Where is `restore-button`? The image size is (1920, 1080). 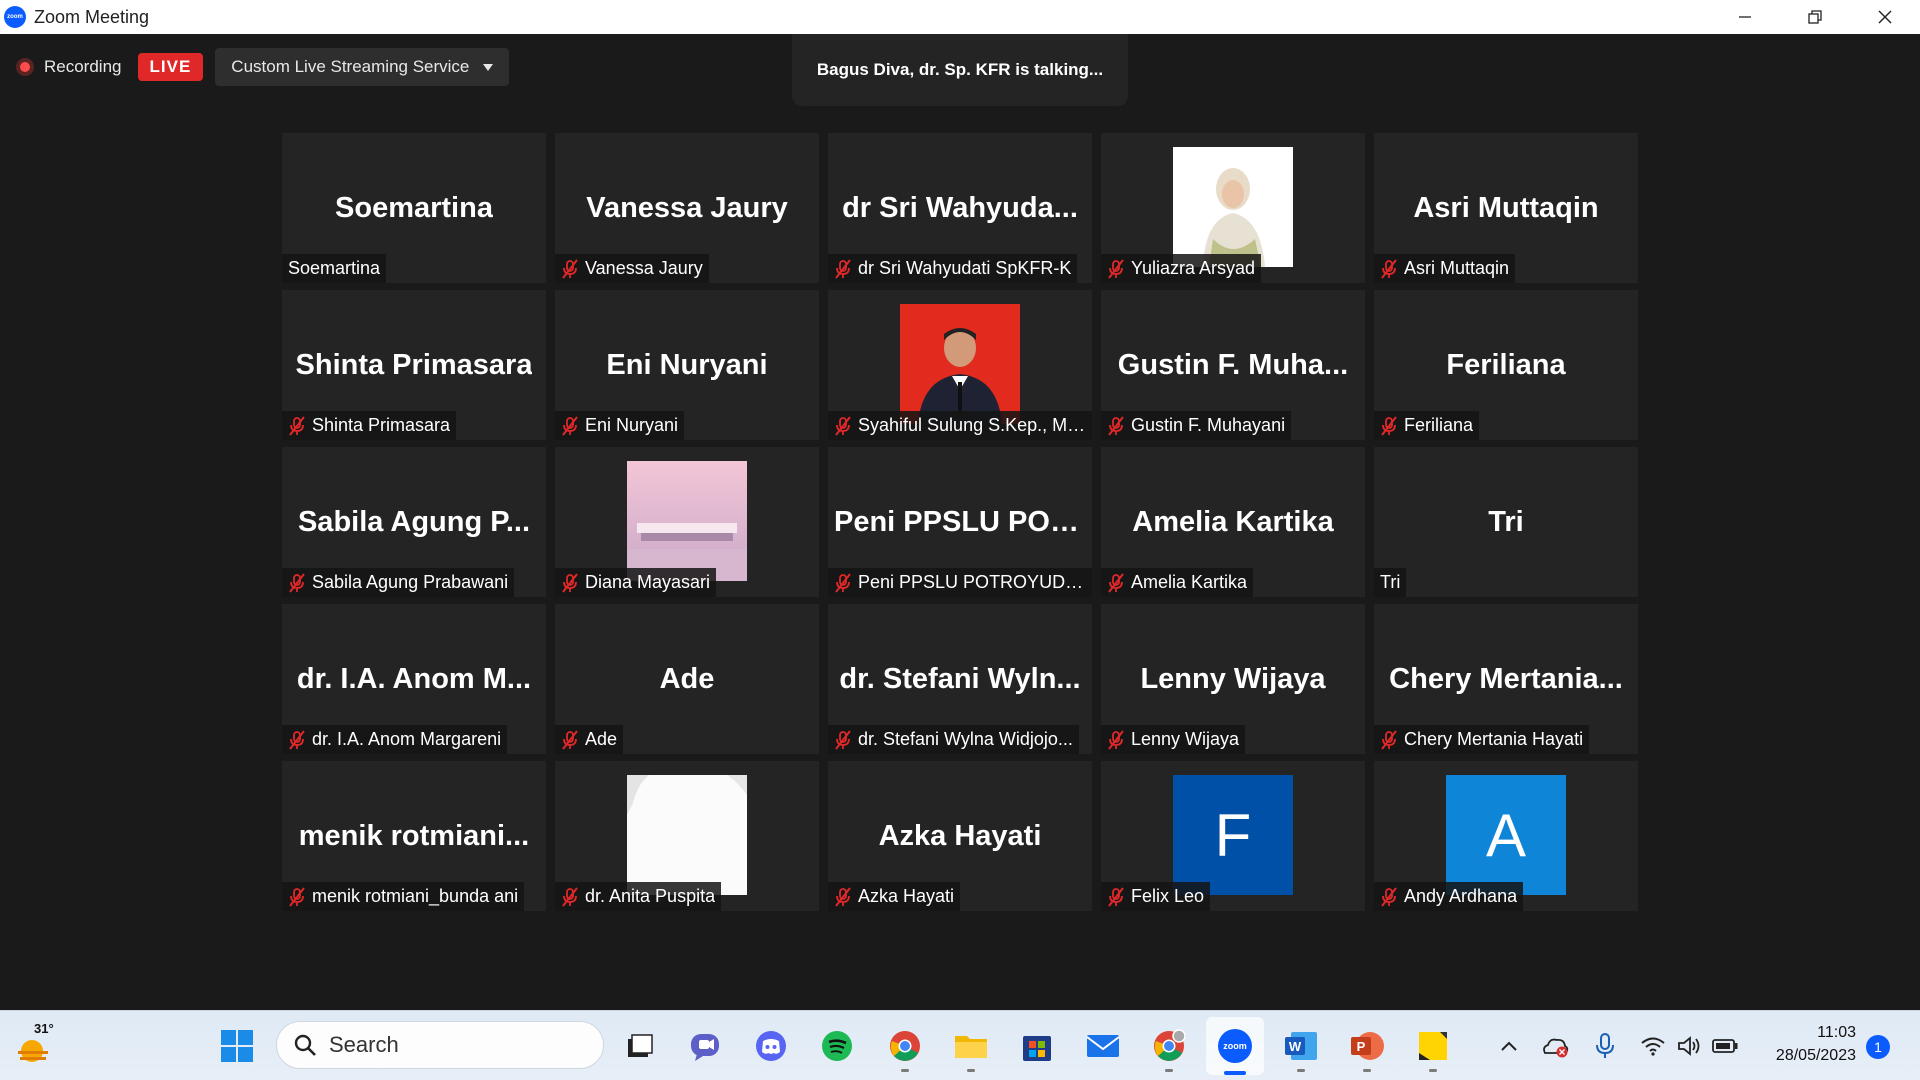
restore-button is located at coordinates (1815, 17).